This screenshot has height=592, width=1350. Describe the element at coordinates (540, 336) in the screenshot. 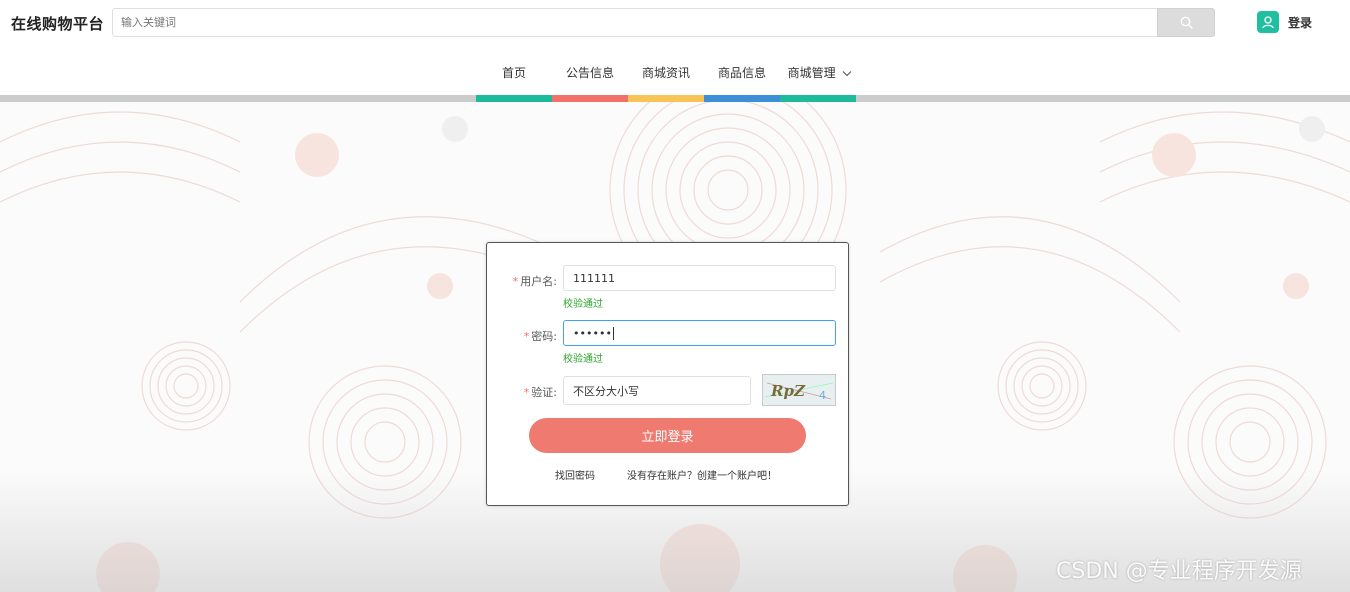

I see `password-label: * 密码:` at that location.